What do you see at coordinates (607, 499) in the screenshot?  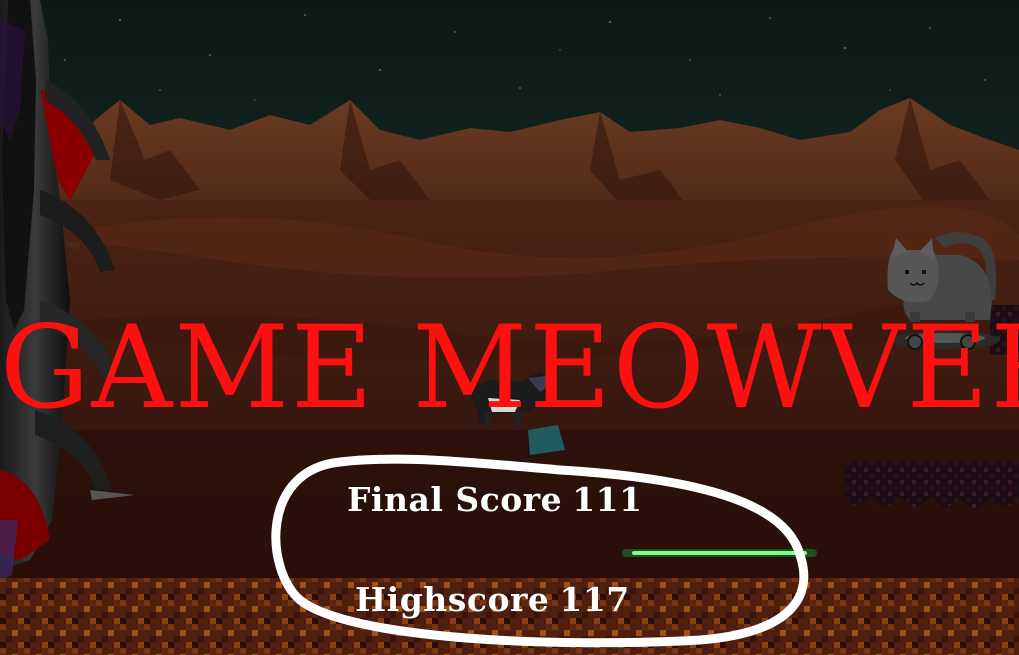 I see `final-score-value: 111` at bounding box center [607, 499].